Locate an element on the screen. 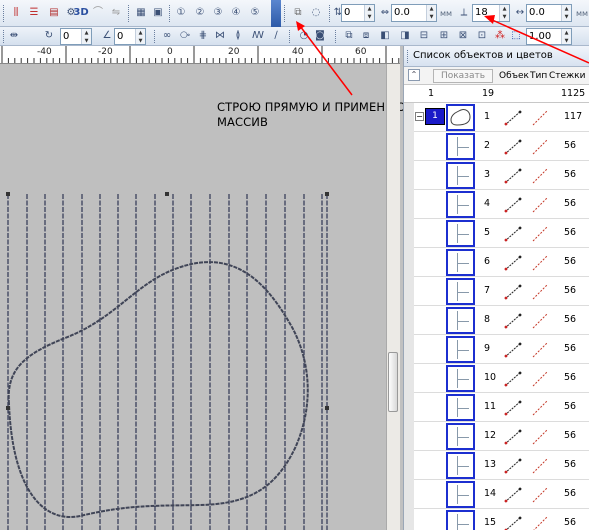 The height and width of the screenshot is (530, 589). group-icon: ⧉ is located at coordinates (349, 36).